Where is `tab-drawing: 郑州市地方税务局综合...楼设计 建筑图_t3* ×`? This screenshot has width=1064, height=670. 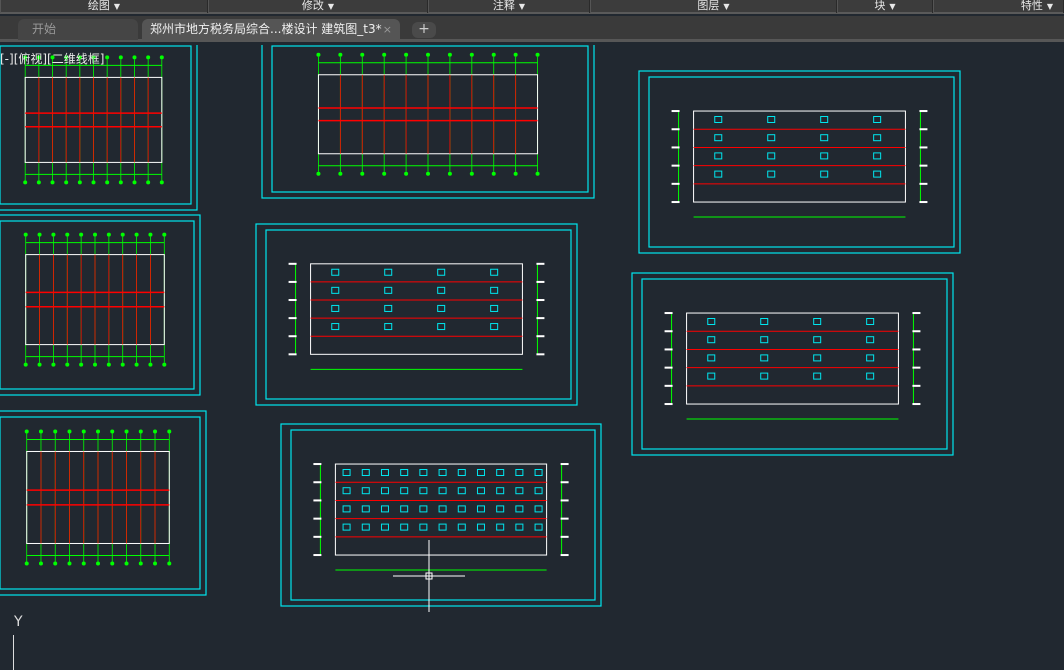 tab-drawing: 郑州市地方税务局综合...楼设计 建筑图_t3* × is located at coordinates (271, 29).